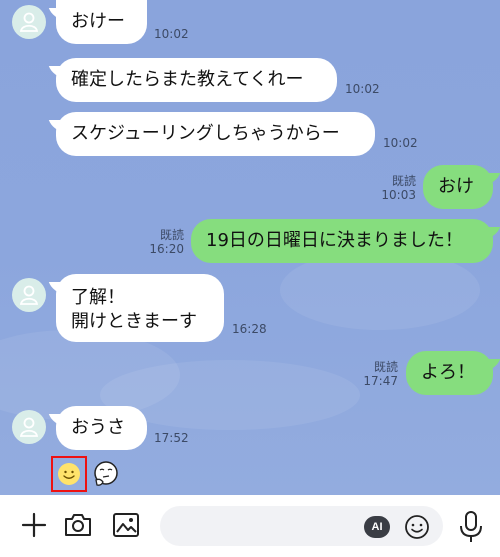 This screenshot has height=557, width=500. Describe the element at coordinates (126, 525) in the screenshot. I see `image-icon` at that location.